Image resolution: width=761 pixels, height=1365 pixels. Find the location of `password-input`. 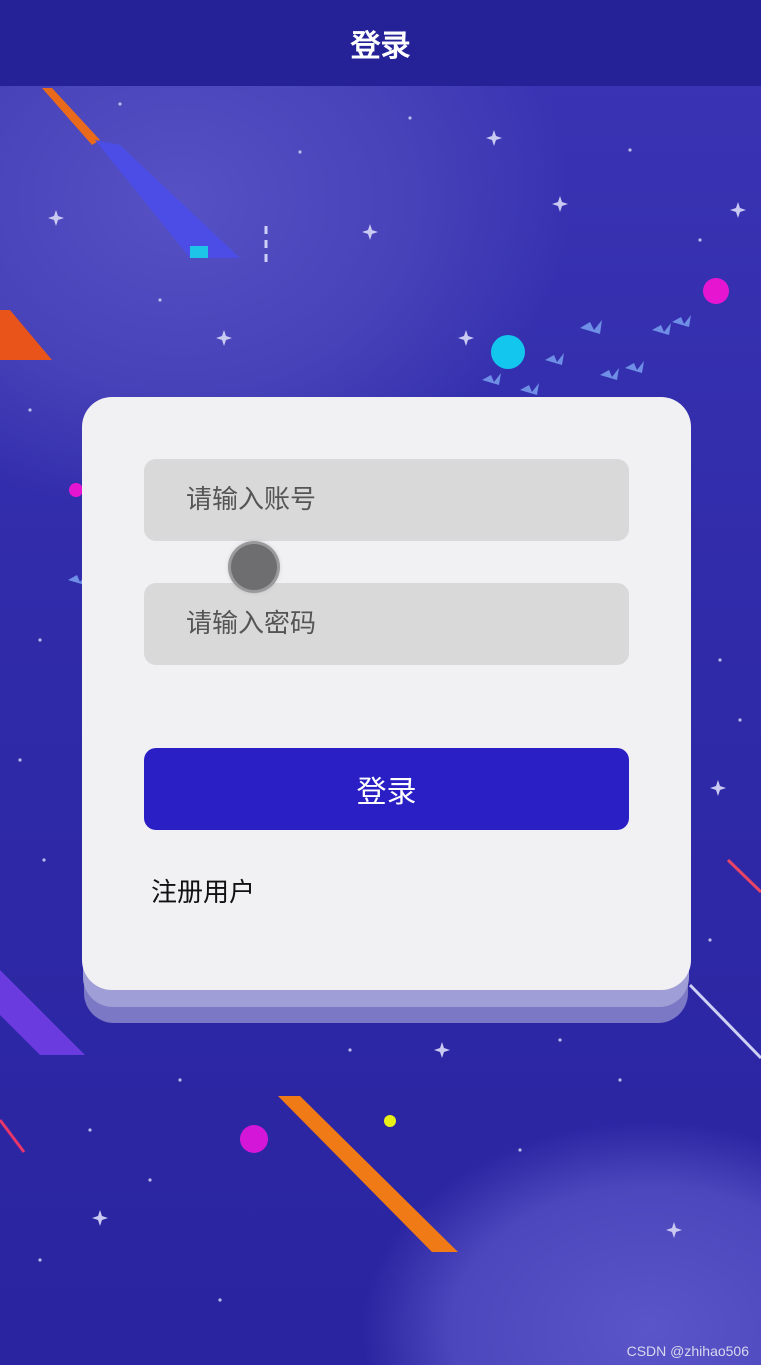

password-input is located at coordinates (386, 624).